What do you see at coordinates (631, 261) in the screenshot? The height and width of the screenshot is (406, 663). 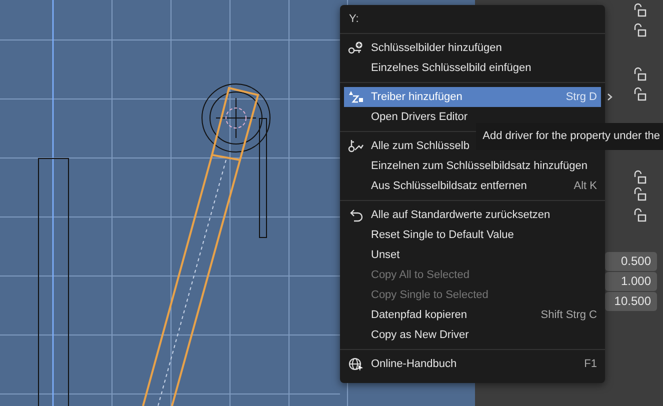 I see `number-field: 0.500` at bounding box center [631, 261].